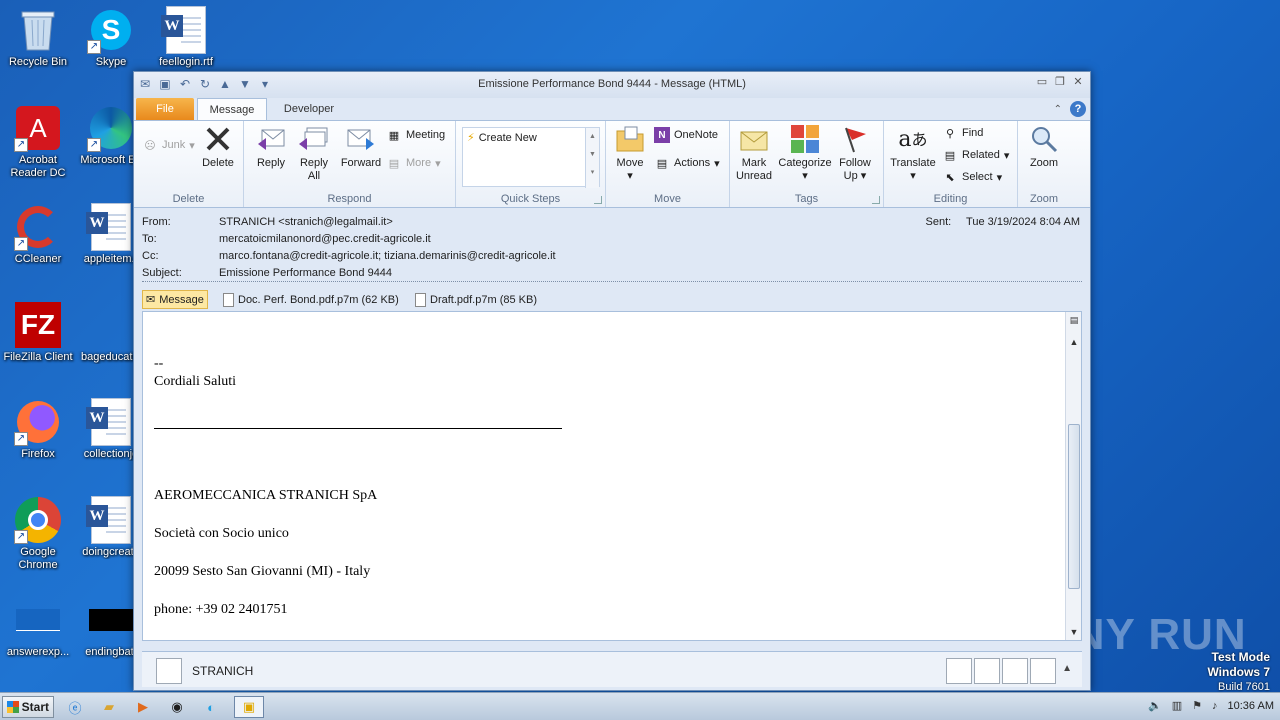 The height and width of the screenshot is (720, 1280). I want to click on minimize-ribbon-icon: ⌃, so click(1058, 109).